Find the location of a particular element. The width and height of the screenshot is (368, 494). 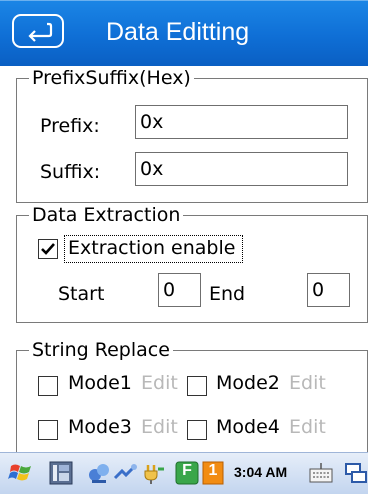

suffix-label: Suffix: is located at coordinates (70, 172).